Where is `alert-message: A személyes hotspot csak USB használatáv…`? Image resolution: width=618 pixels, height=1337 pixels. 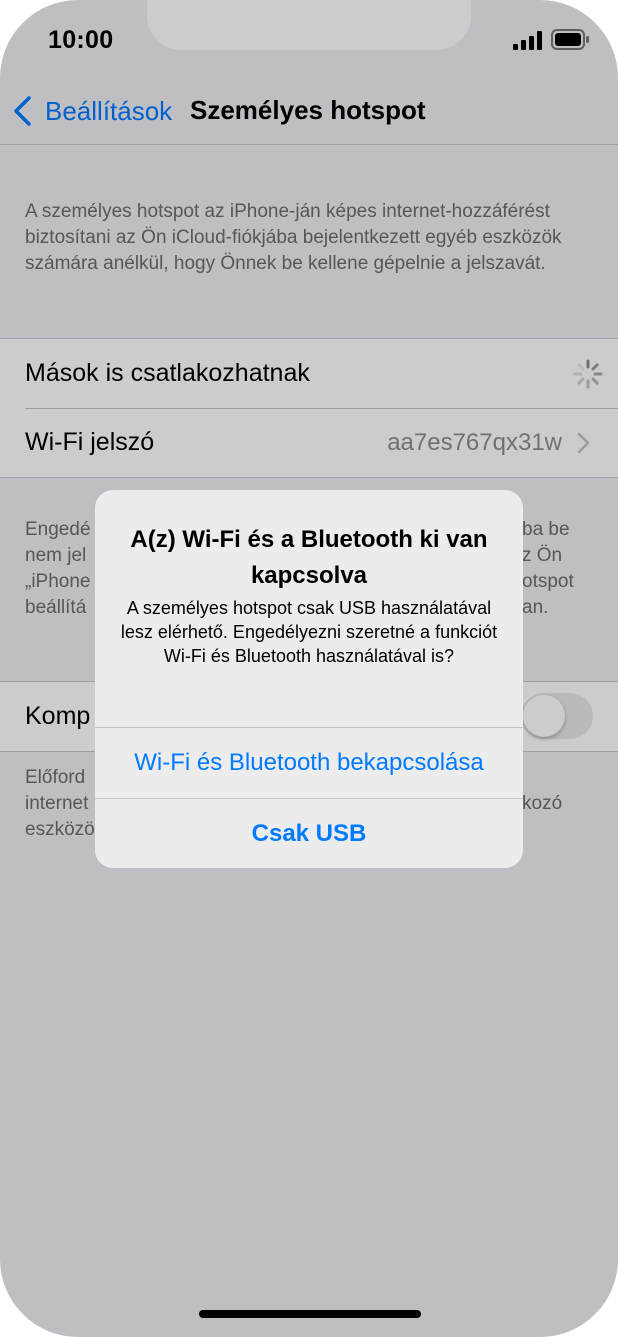 alert-message: A személyes hotspot csak USB használatáv… is located at coordinates (309, 632).